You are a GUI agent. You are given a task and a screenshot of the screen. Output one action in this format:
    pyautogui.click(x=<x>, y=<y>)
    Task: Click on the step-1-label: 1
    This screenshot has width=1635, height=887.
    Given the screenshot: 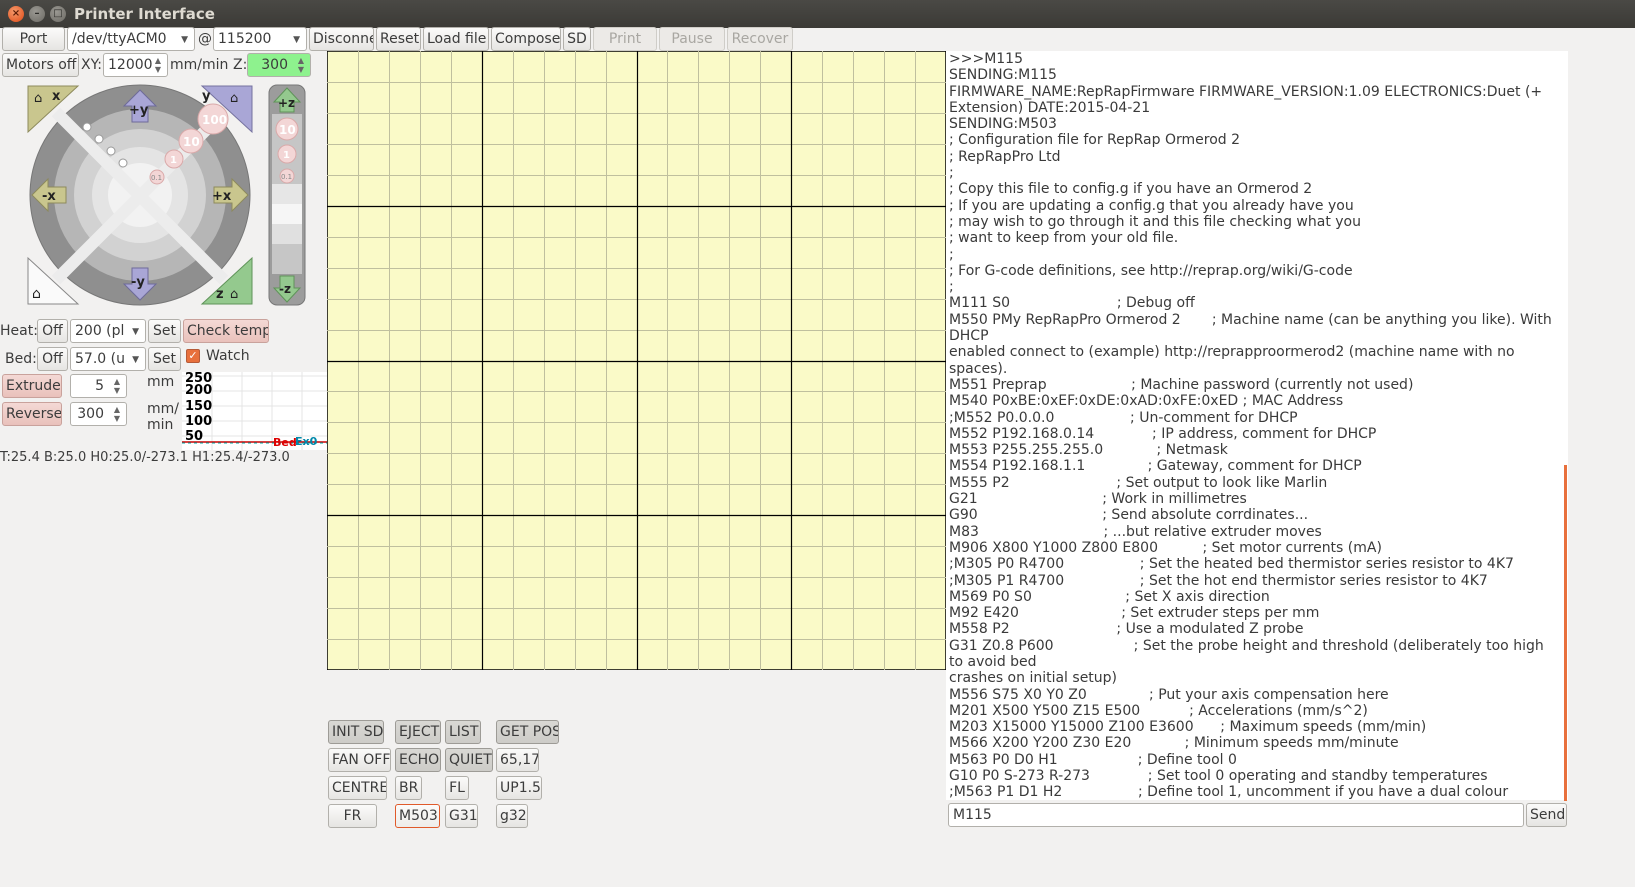 What is the action you would take?
    pyautogui.click(x=173, y=160)
    